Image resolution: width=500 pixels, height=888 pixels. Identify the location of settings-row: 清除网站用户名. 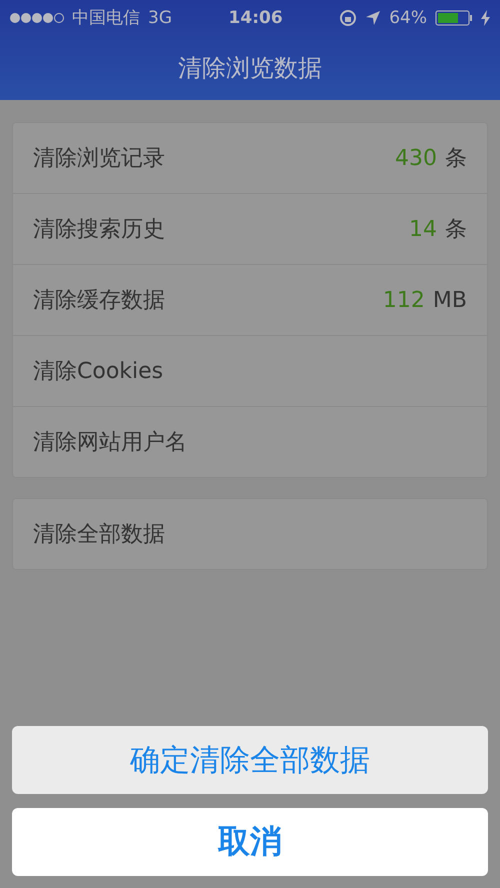
(250, 441).